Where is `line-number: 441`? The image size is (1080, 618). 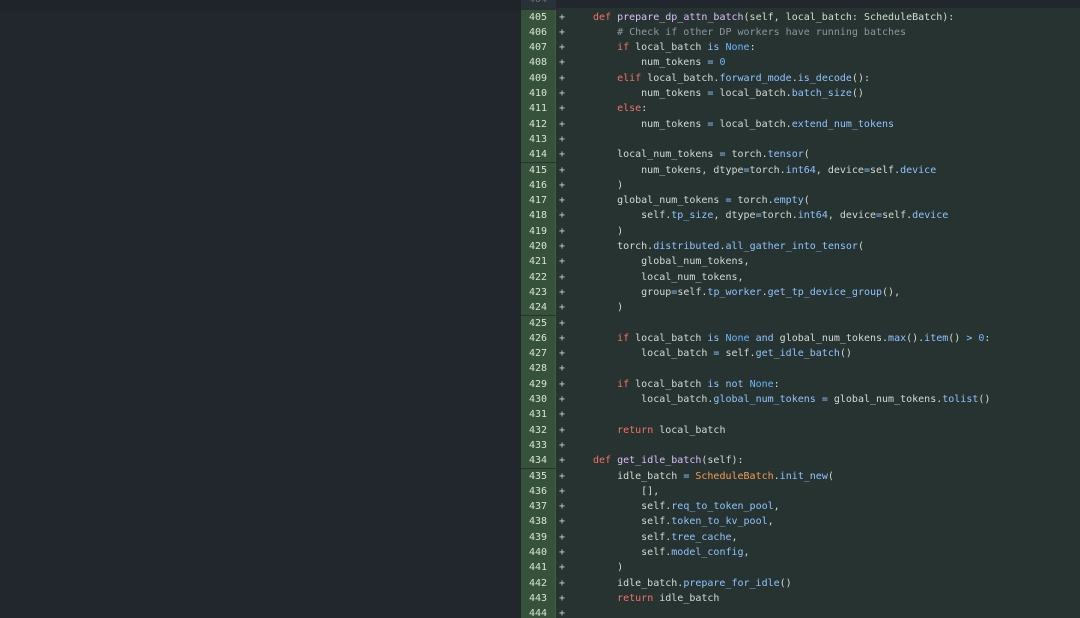
line-number: 441 is located at coordinates (538, 568).